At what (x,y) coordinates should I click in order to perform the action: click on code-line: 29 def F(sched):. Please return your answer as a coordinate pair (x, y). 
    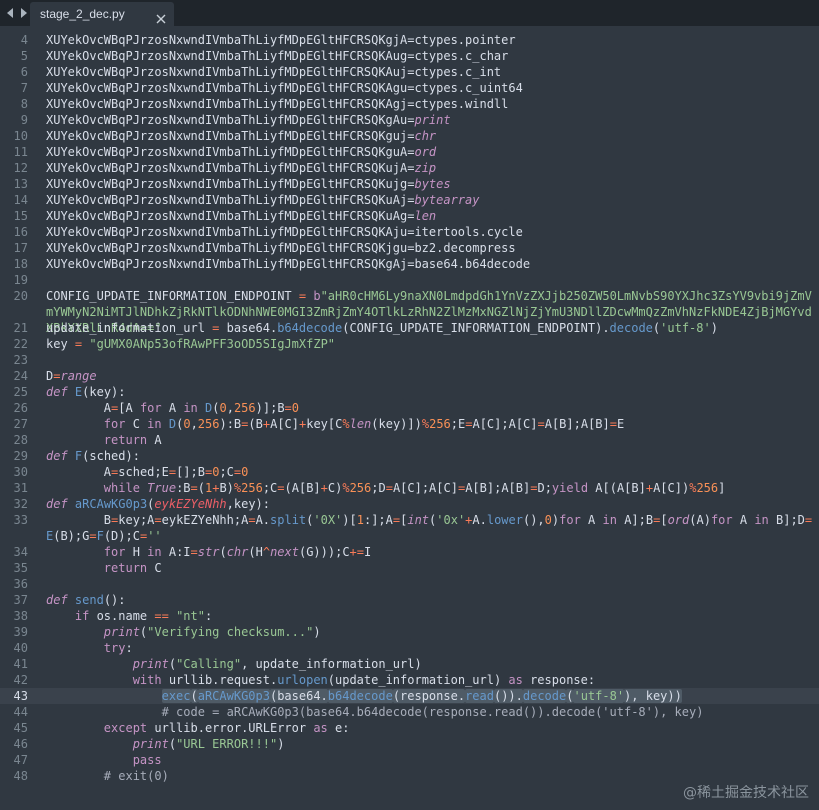
    Looking at the image, I should click on (409, 456).